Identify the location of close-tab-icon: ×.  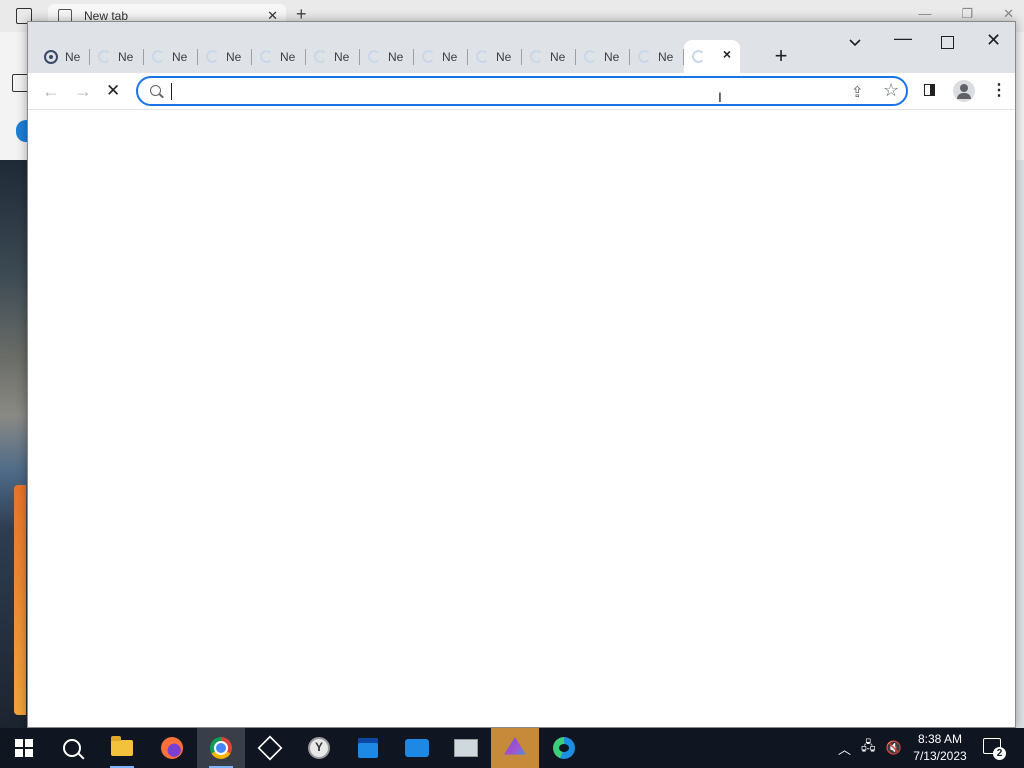
(727, 54).